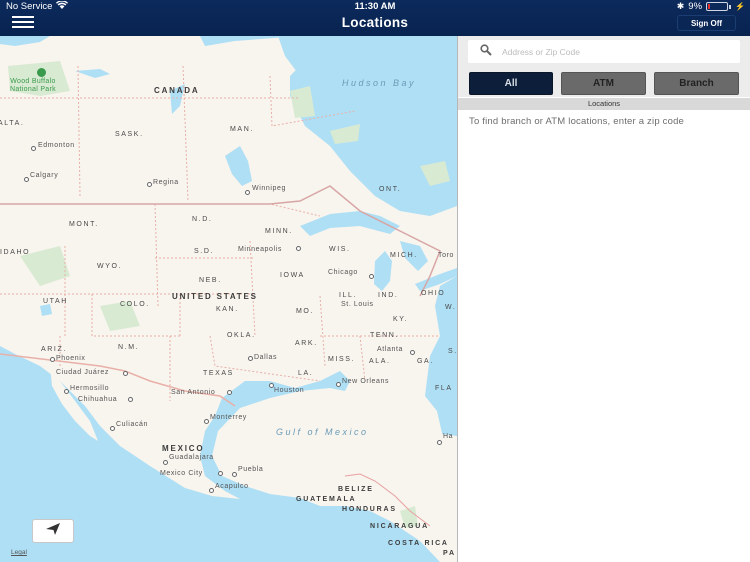 This screenshot has height=562, width=750. I want to click on city-mexico-city: Mexico City, so click(181, 473).